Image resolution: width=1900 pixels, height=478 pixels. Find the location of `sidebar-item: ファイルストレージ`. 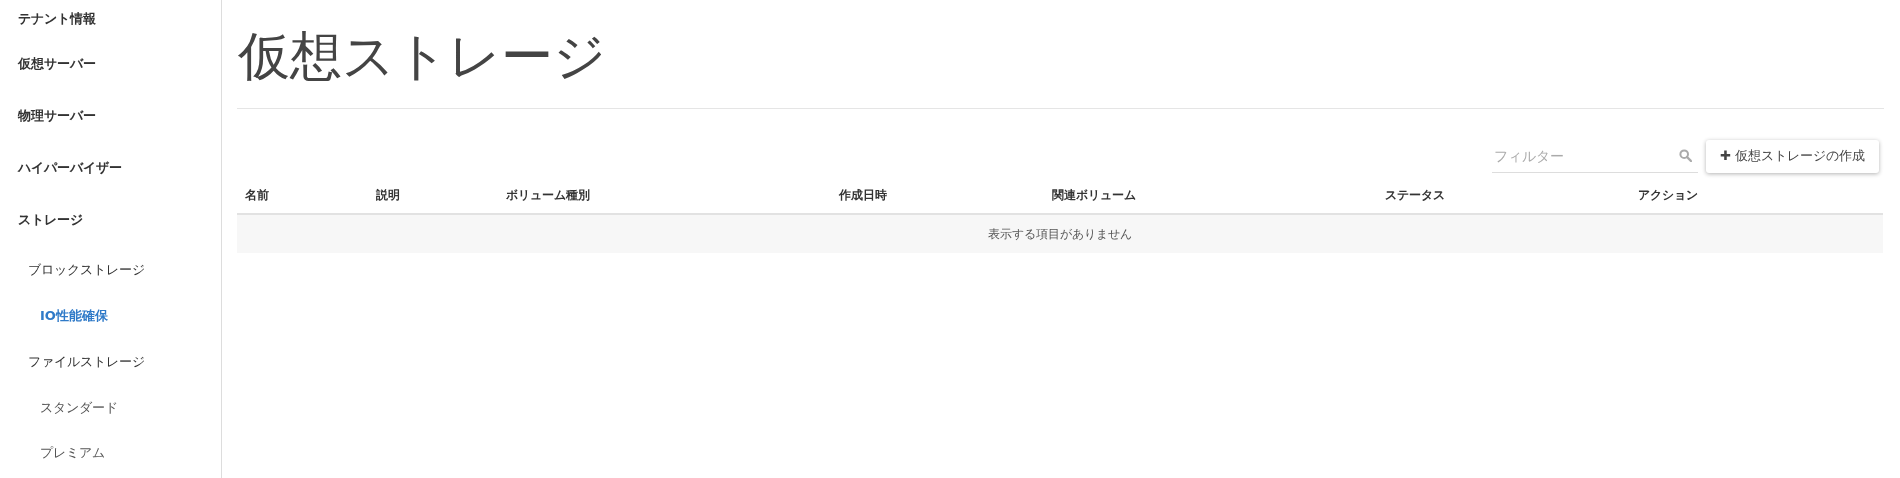

sidebar-item: ファイルストレージ is located at coordinates (110, 361).